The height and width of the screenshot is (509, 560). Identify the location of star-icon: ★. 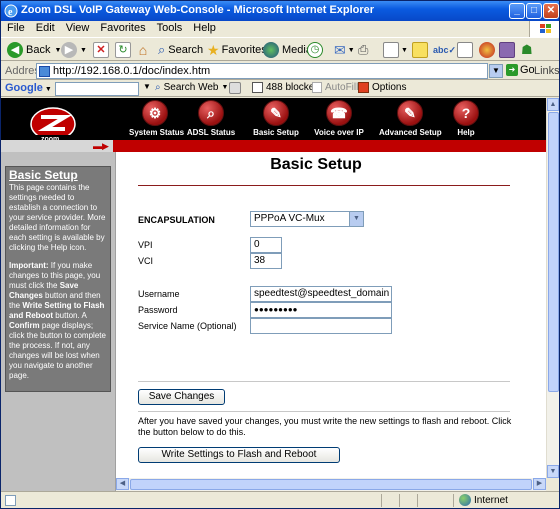
(213, 49).